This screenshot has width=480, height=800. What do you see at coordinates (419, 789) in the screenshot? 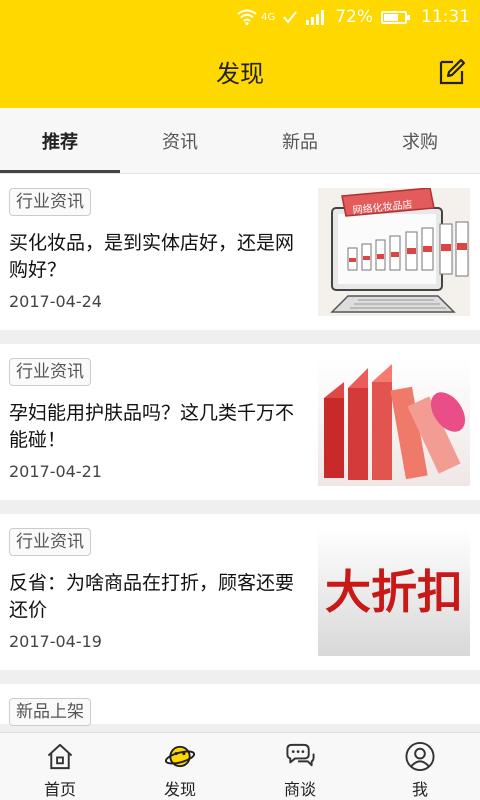
I see `nav-me-label: 我` at bounding box center [419, 789].